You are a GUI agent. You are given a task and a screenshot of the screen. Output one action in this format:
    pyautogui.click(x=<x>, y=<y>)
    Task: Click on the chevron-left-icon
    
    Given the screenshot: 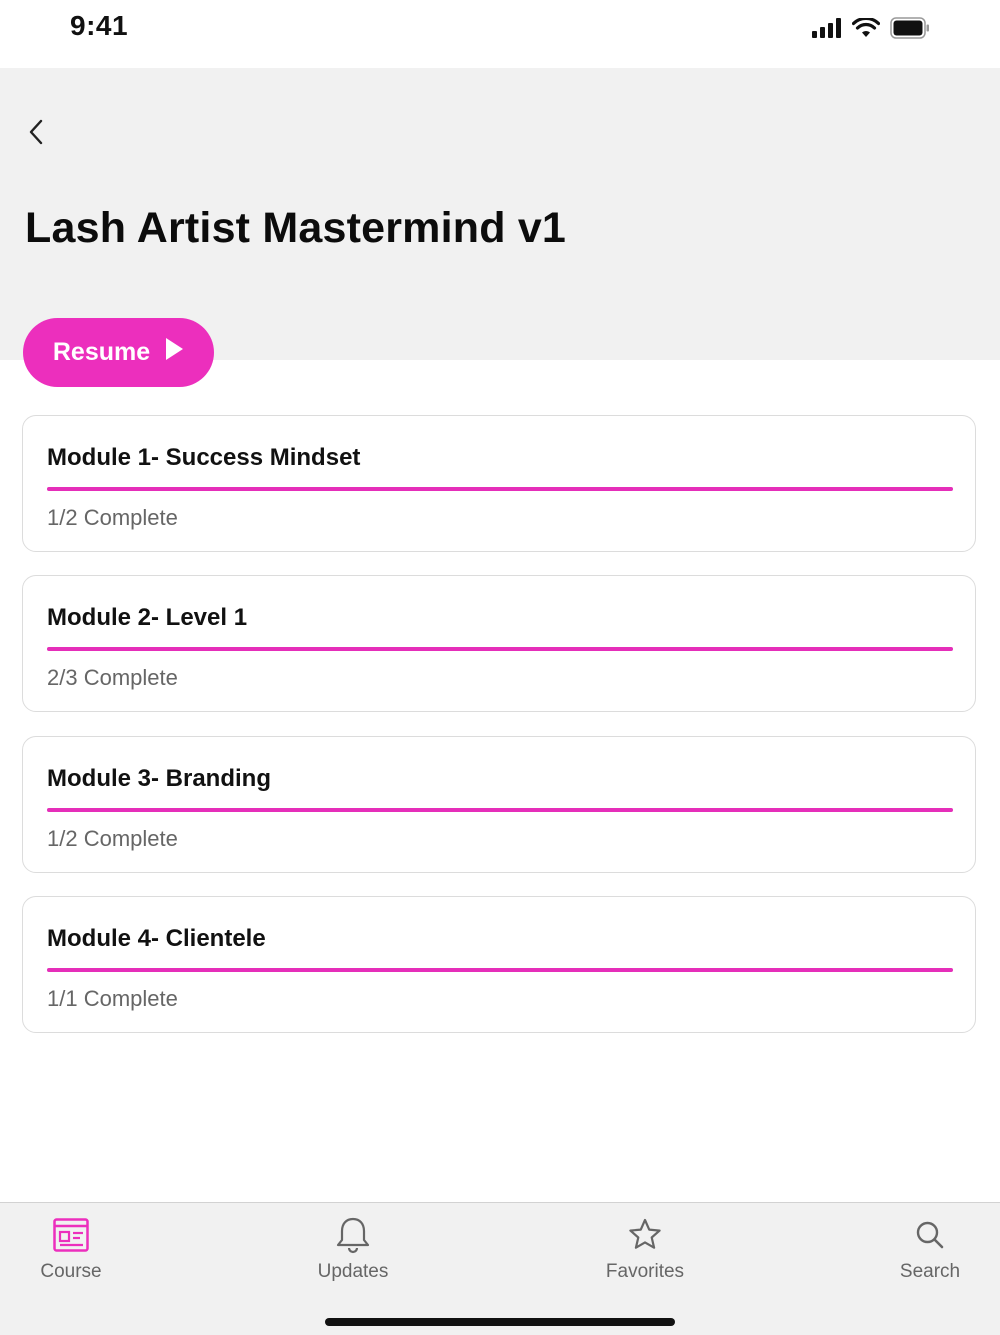 What is the action you would take?
    pyautogui.click(x=36, y=134)
    